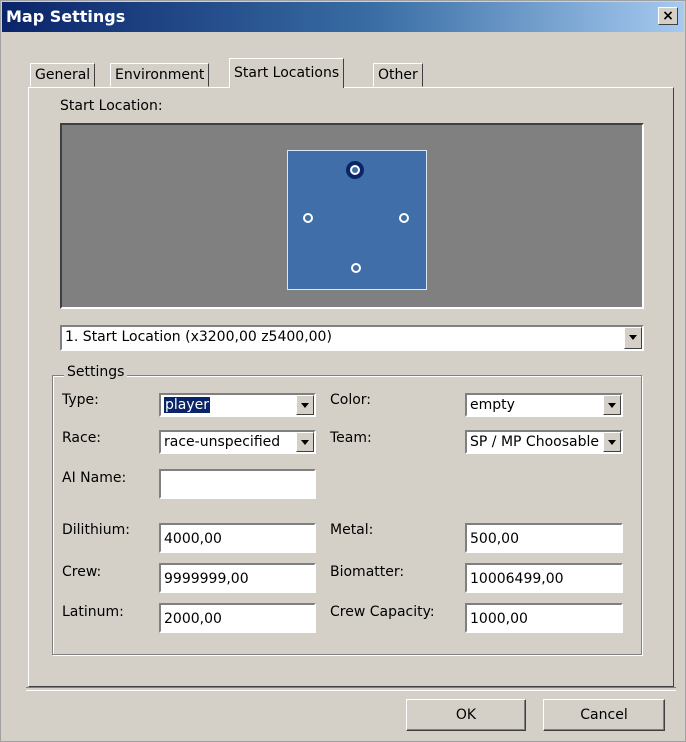 Image resolution: width=686 pixels, height=742 pixels. Describe the element at coordinates (82, 438) in the screenshot. I see `race-label: Race:` at that location.